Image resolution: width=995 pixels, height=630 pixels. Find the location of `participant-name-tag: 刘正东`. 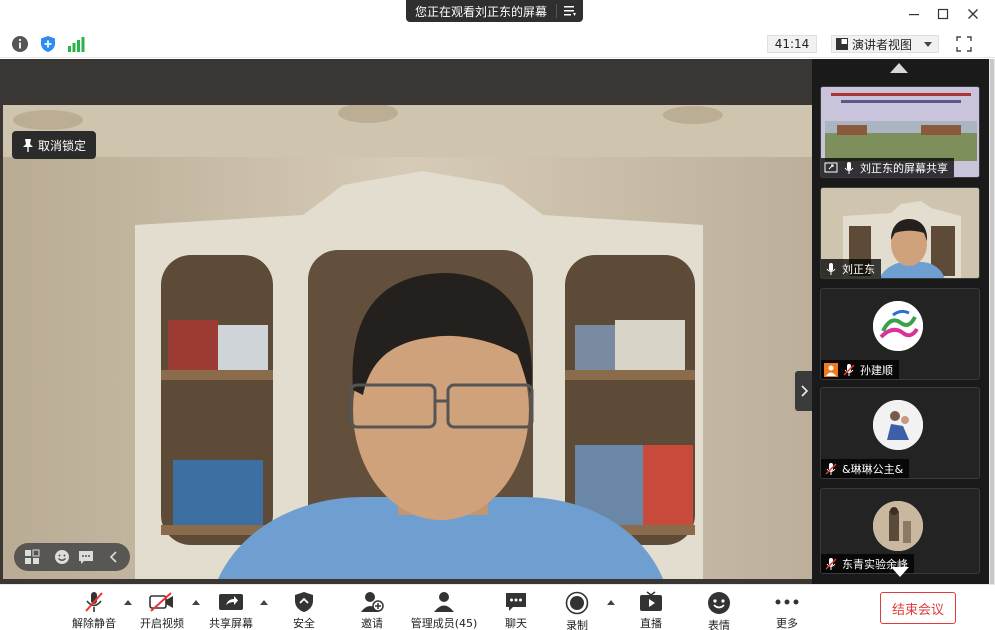

participant-name-tag: 刘正东 is located at coordinates (851, 268).